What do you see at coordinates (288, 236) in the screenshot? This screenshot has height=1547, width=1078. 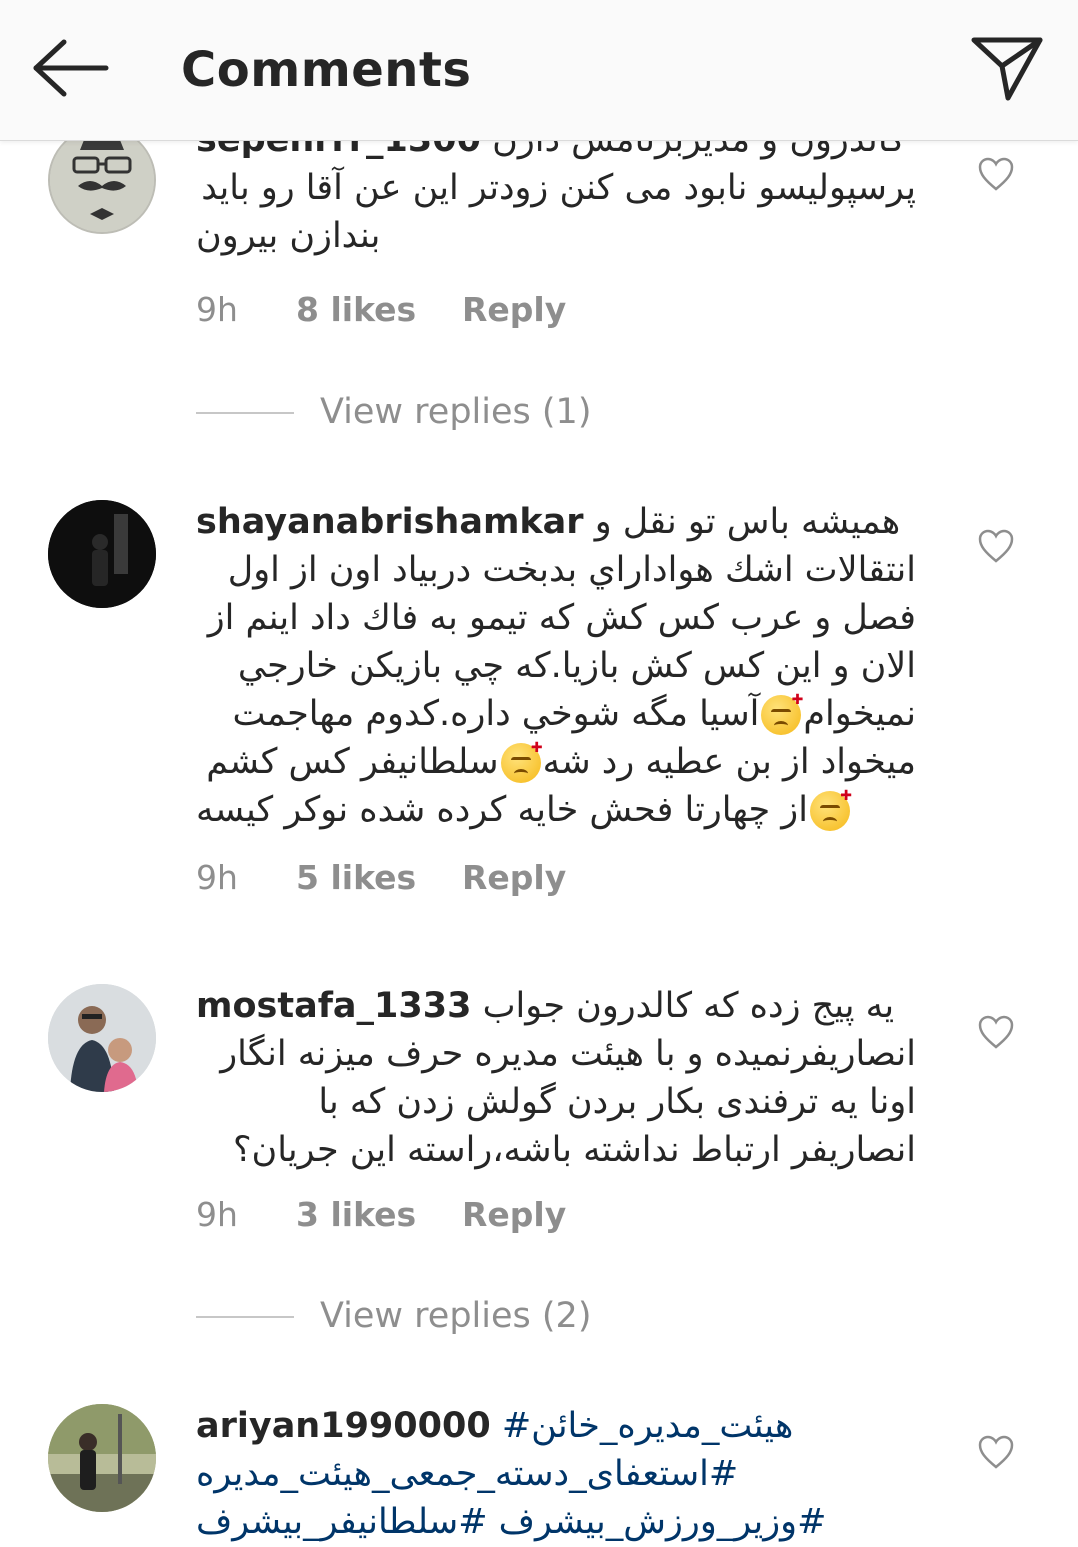 I see `comment-line: بندازن بیرون` at bounding box center [288, 236].